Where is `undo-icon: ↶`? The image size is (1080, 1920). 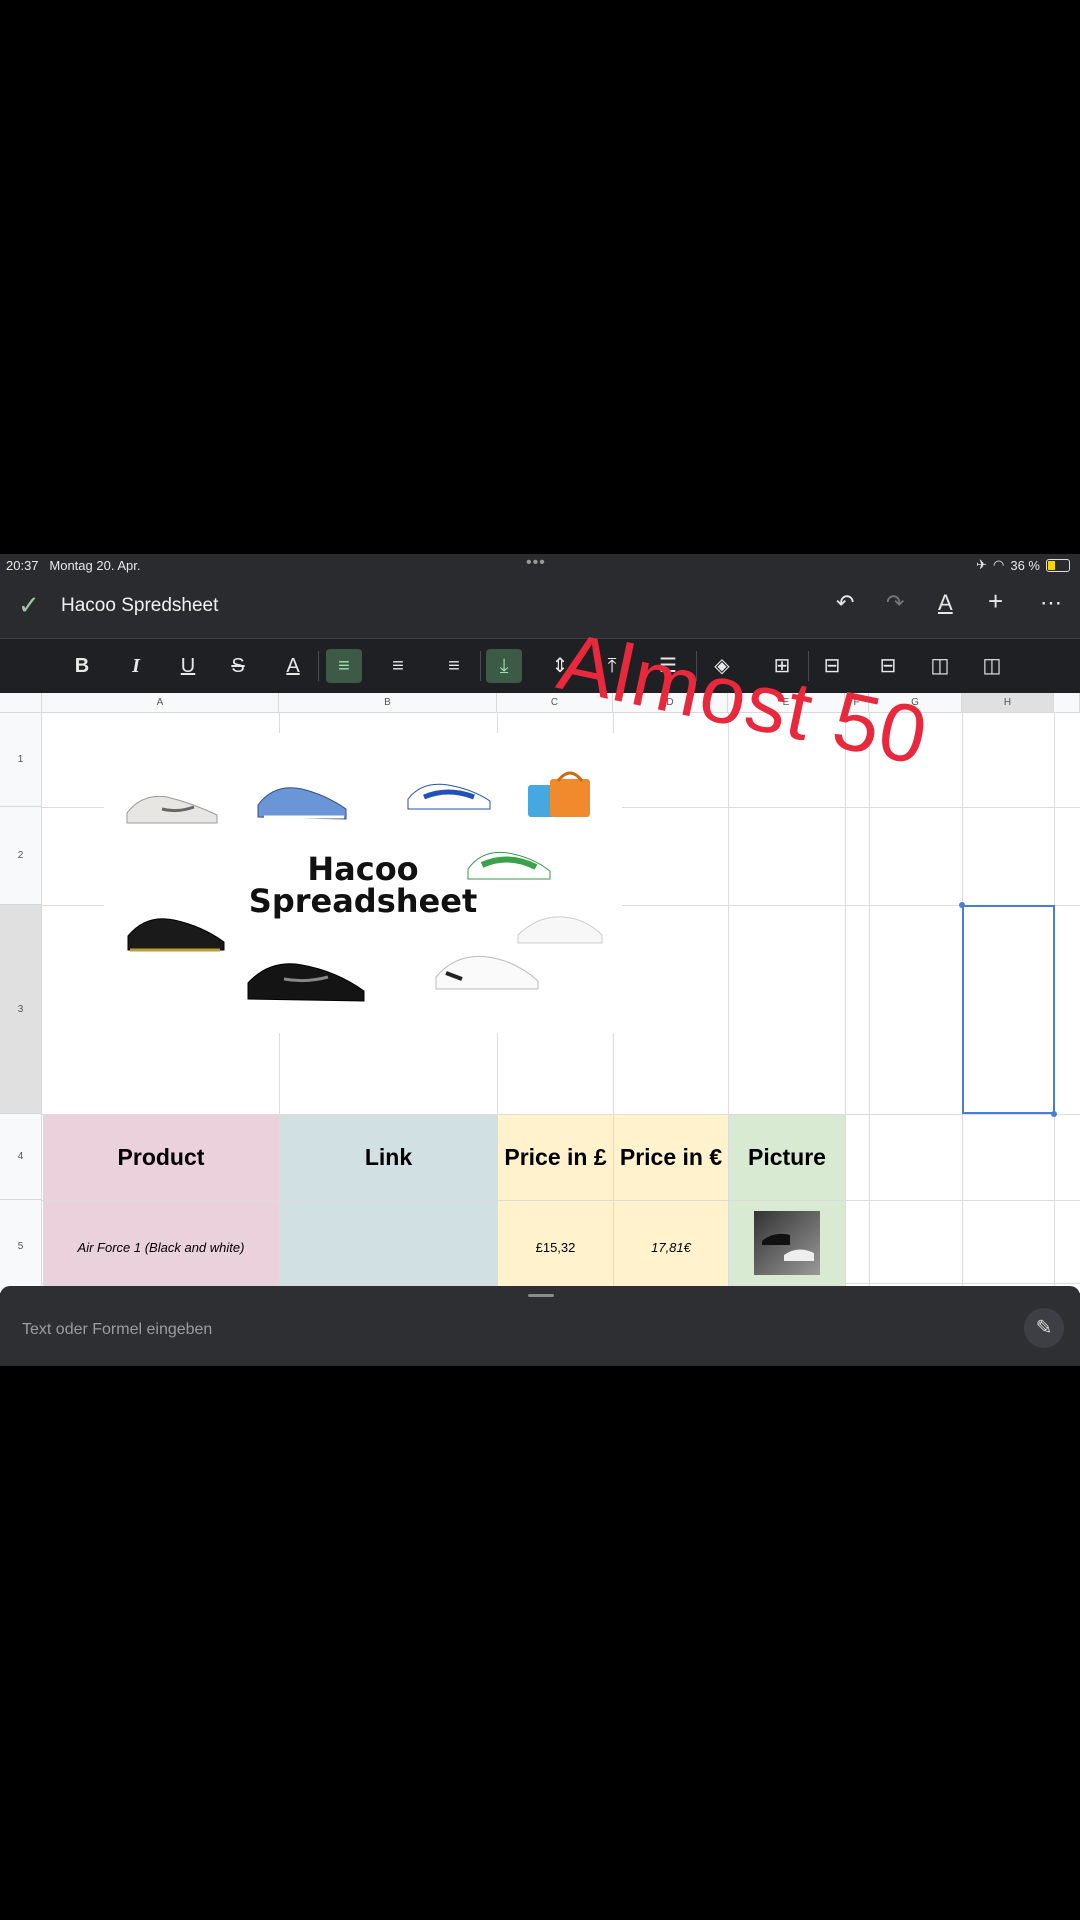 undo-icon: ↶ is located at coordinates (845, 603).